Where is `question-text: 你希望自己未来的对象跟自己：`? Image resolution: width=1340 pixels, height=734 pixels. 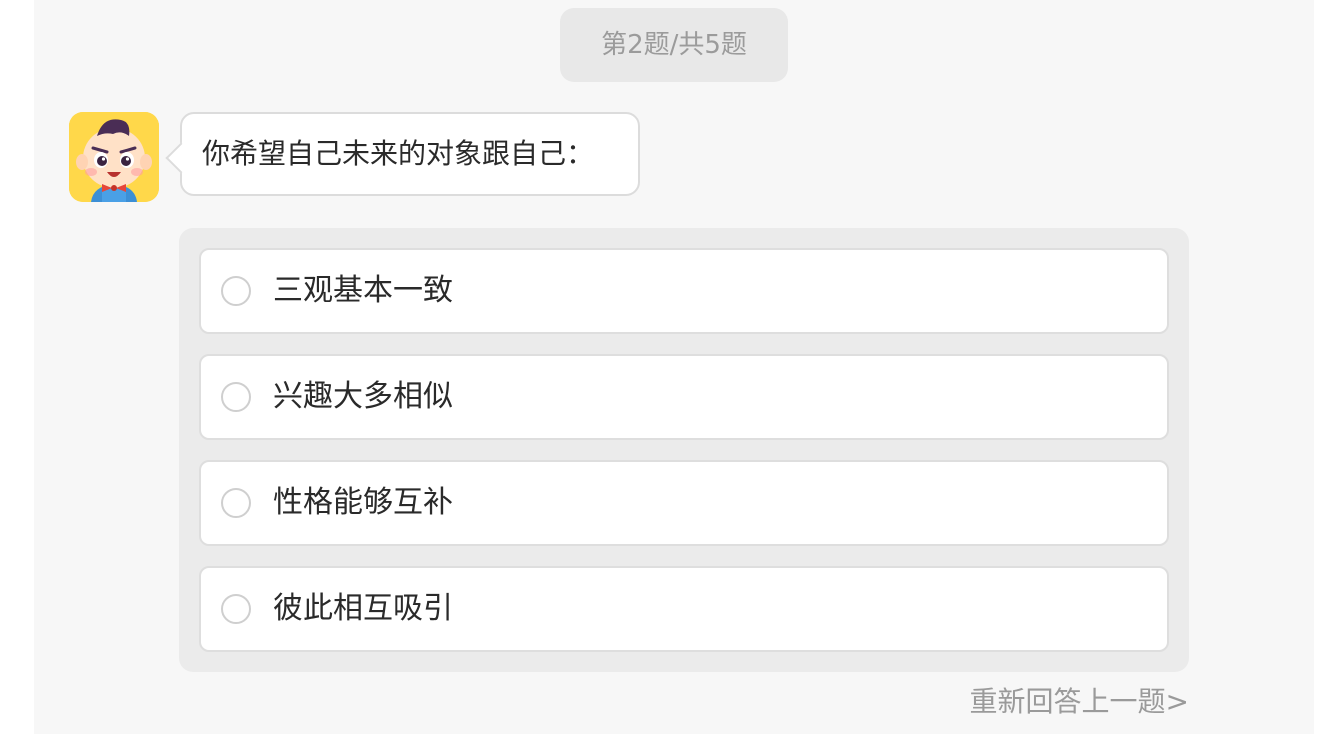
question-text: 你希望自己未来的对象跟自己： is located at coordinates (398, 153).